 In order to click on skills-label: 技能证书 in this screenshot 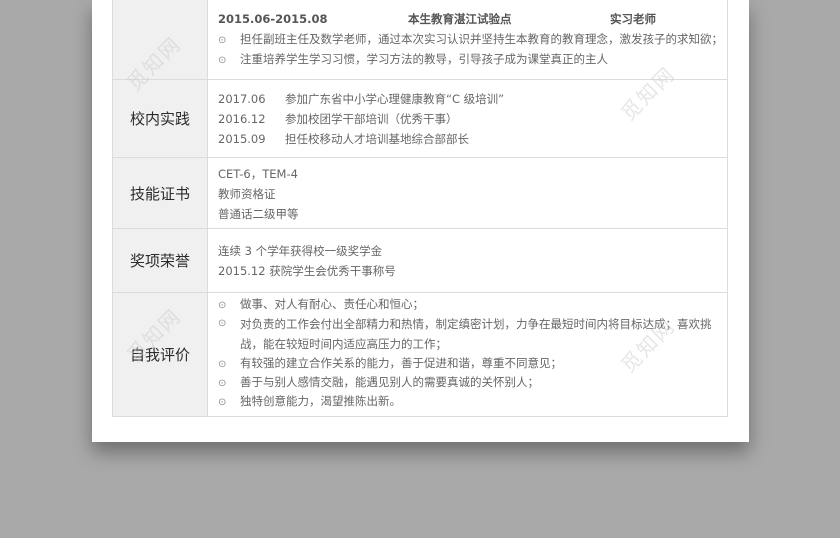, I will do `click(160, 193)`.